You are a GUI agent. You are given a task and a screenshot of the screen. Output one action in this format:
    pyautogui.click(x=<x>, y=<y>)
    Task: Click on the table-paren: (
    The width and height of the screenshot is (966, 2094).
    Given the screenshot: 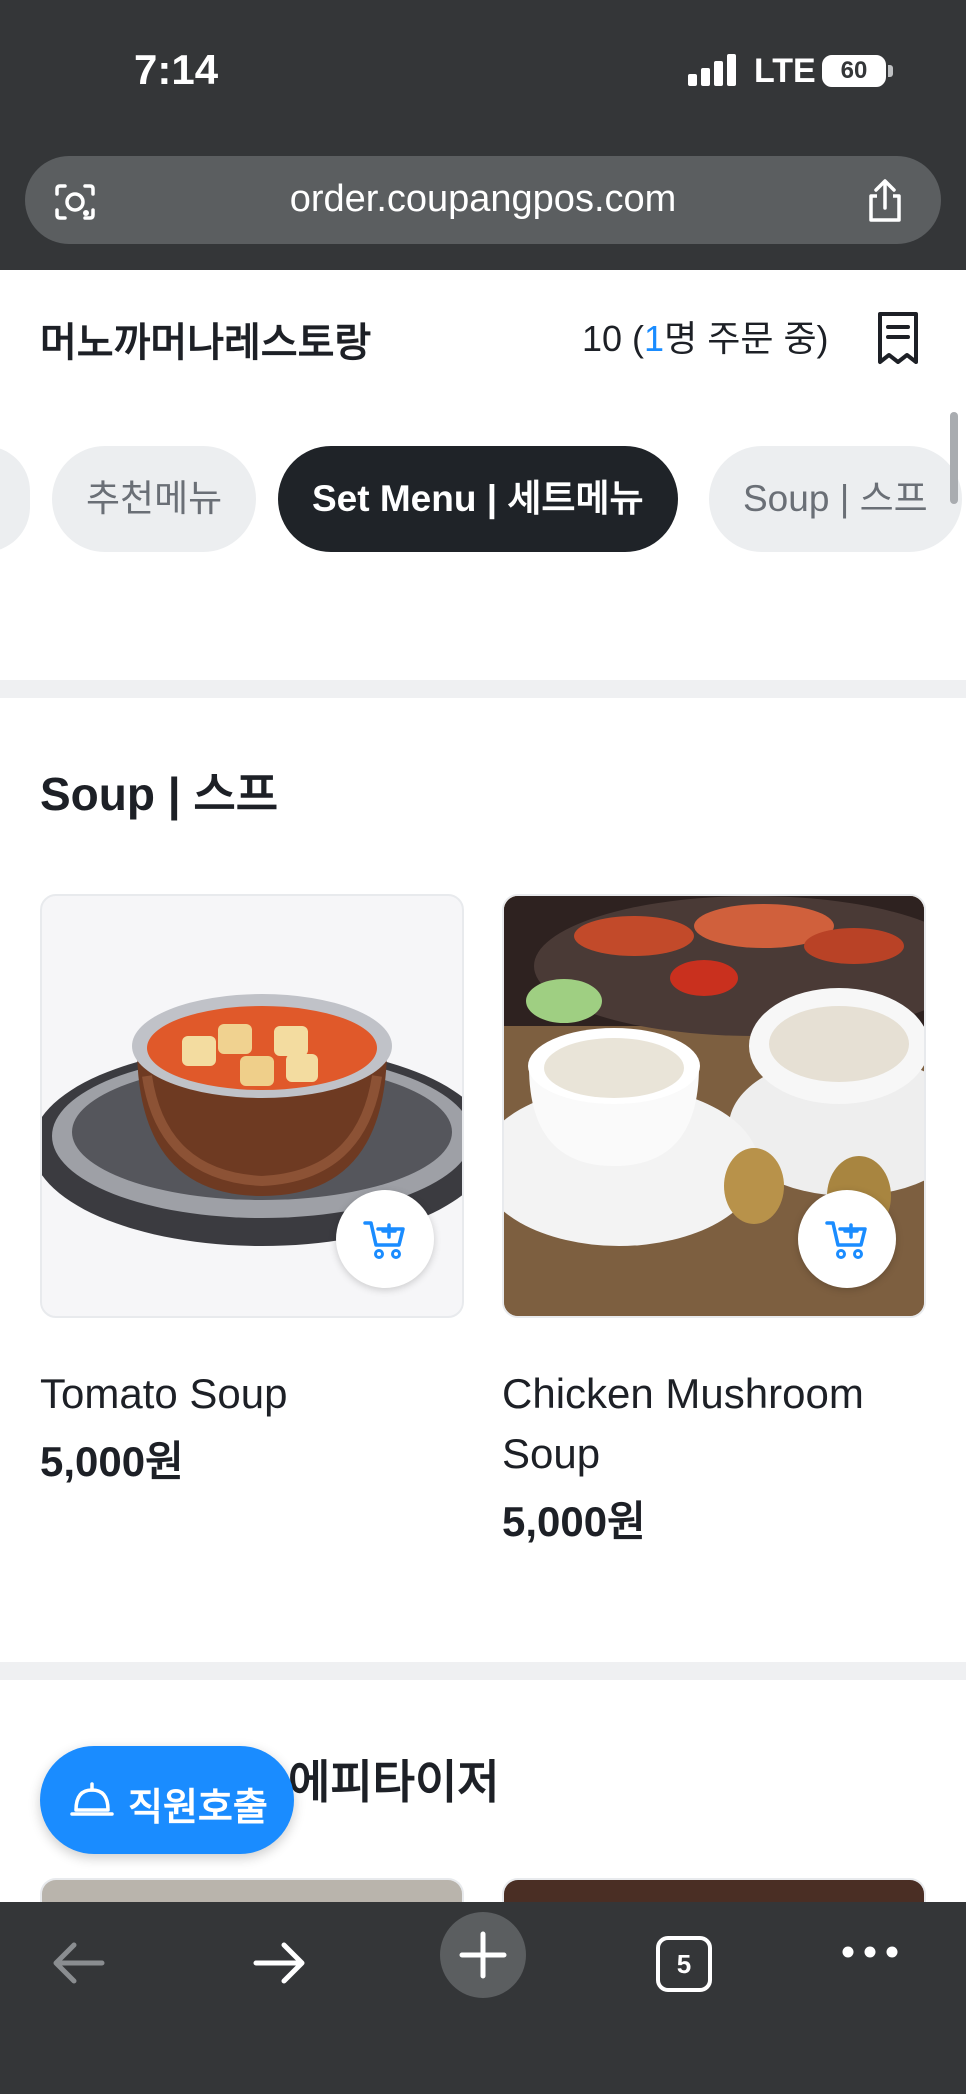 What is the action you would take?
    pyautogui.click(x=633, y=338)
    